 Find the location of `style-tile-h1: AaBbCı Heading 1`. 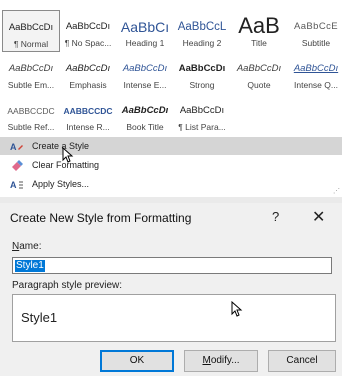

style-tile-h1: AaBbCı Heading 1 is located at coordinates (145, 31).